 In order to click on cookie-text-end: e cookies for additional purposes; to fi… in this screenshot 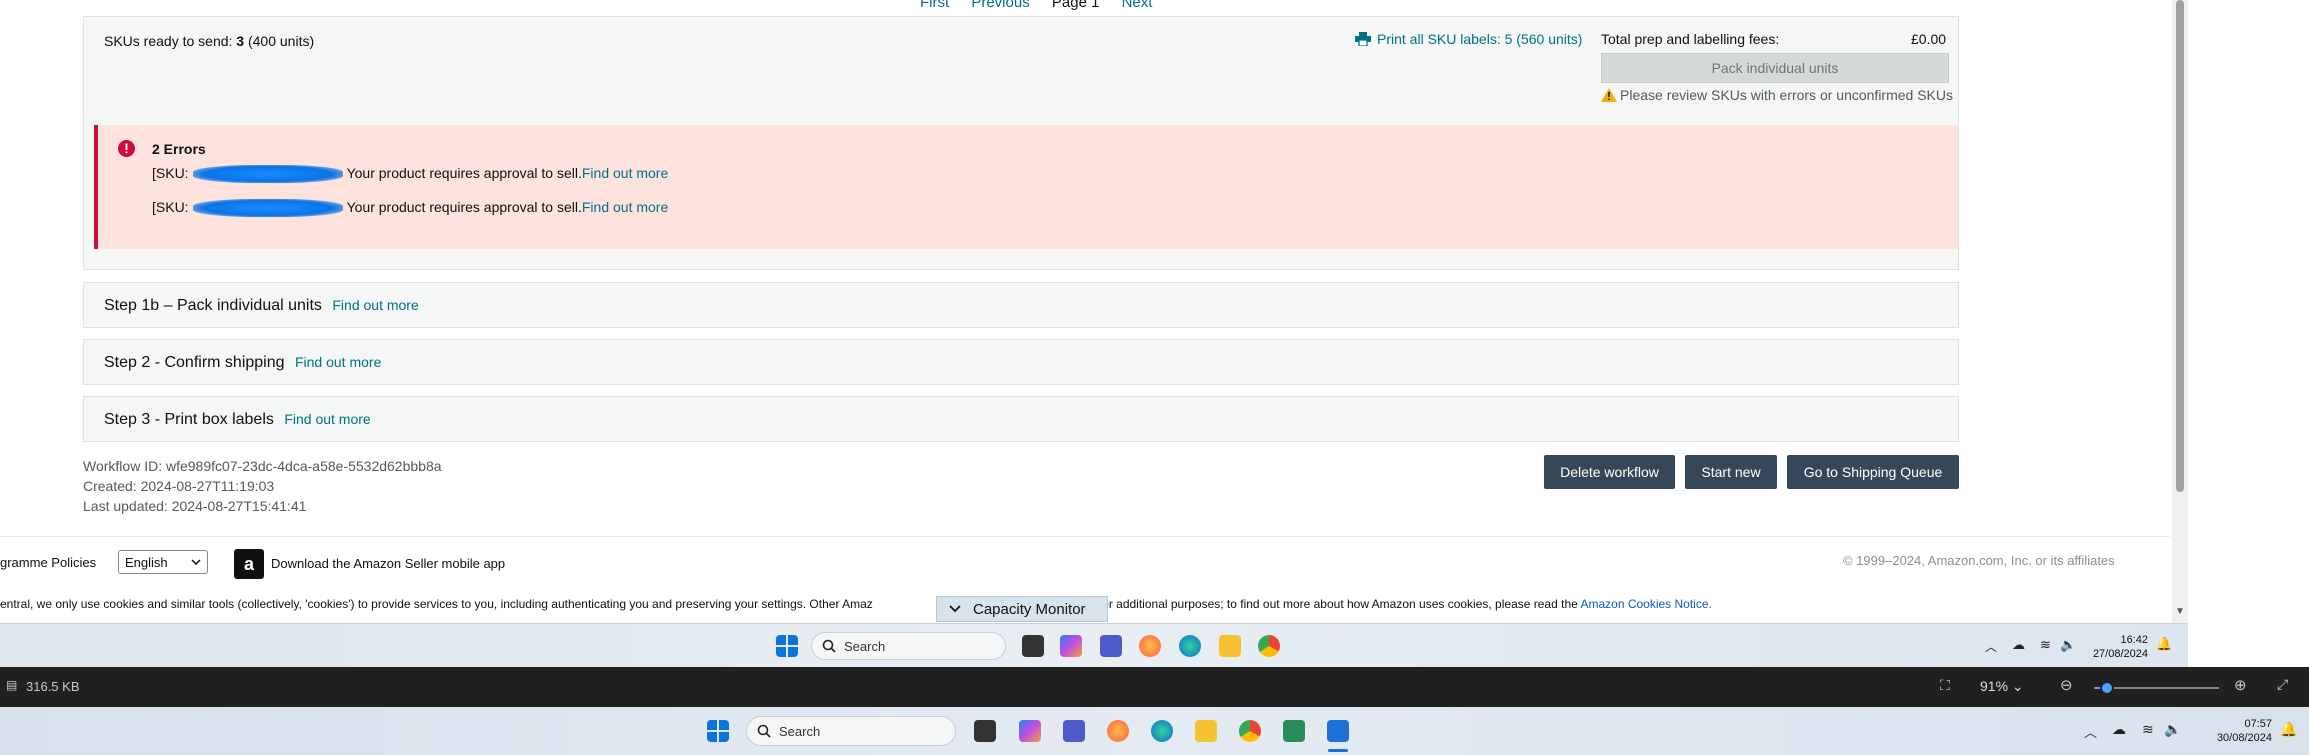, I will do `click(1311, 604)`.